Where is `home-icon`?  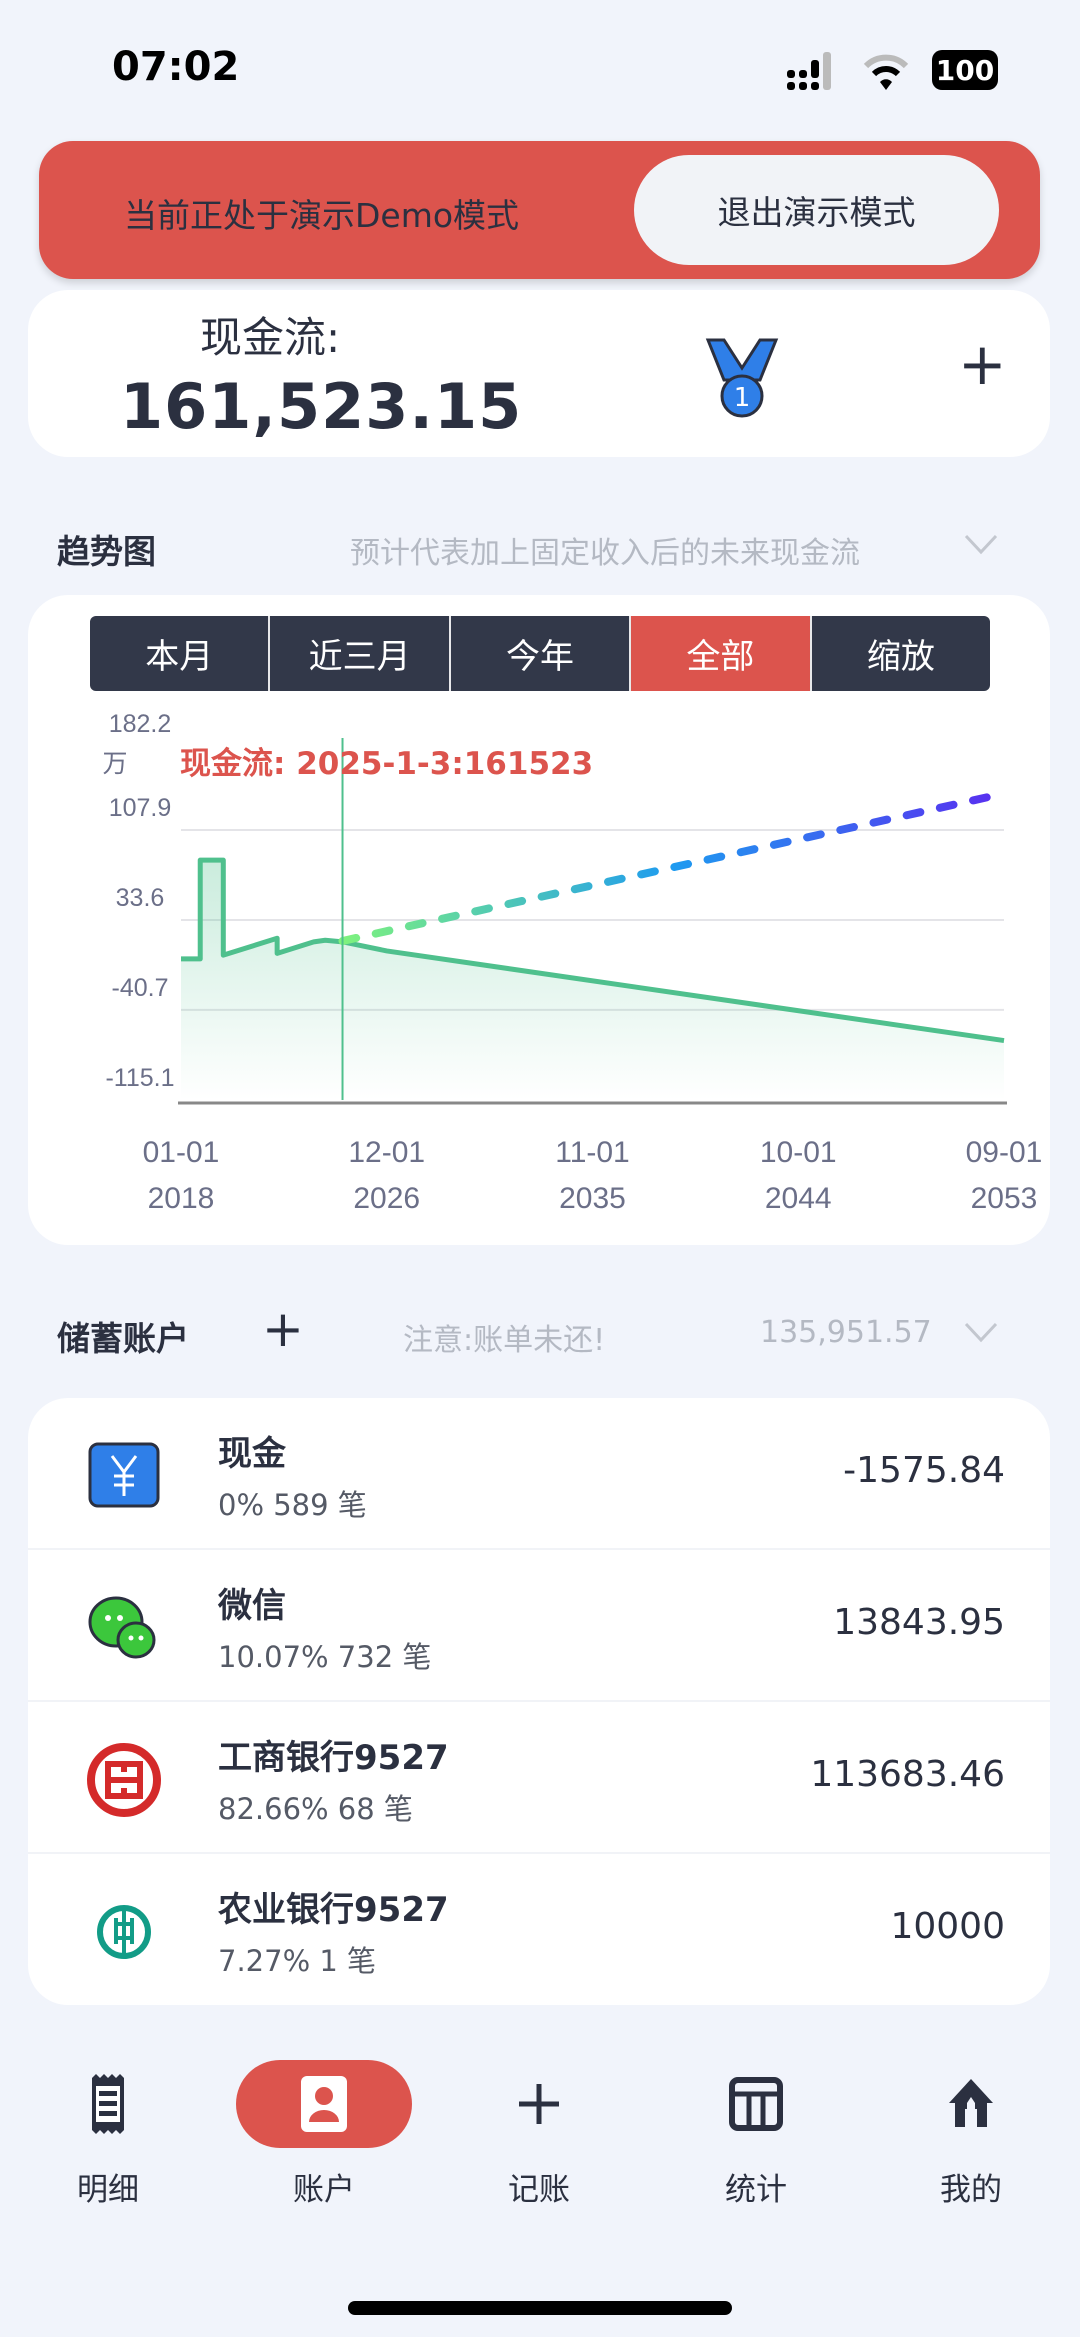 home-icon is located at coordinates (971, 2103).